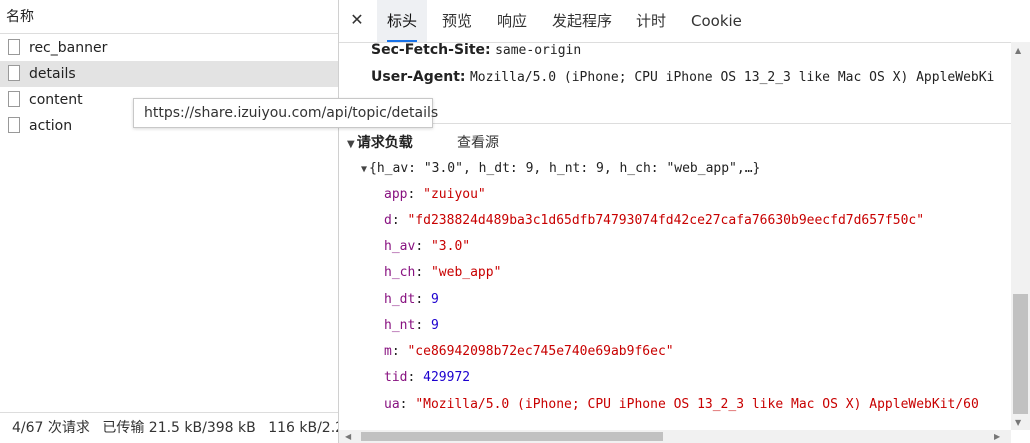 Image resolution: width=1030 pixels, height=443 pixels. I want to click on tab-response: 响应, so click(512, 21).